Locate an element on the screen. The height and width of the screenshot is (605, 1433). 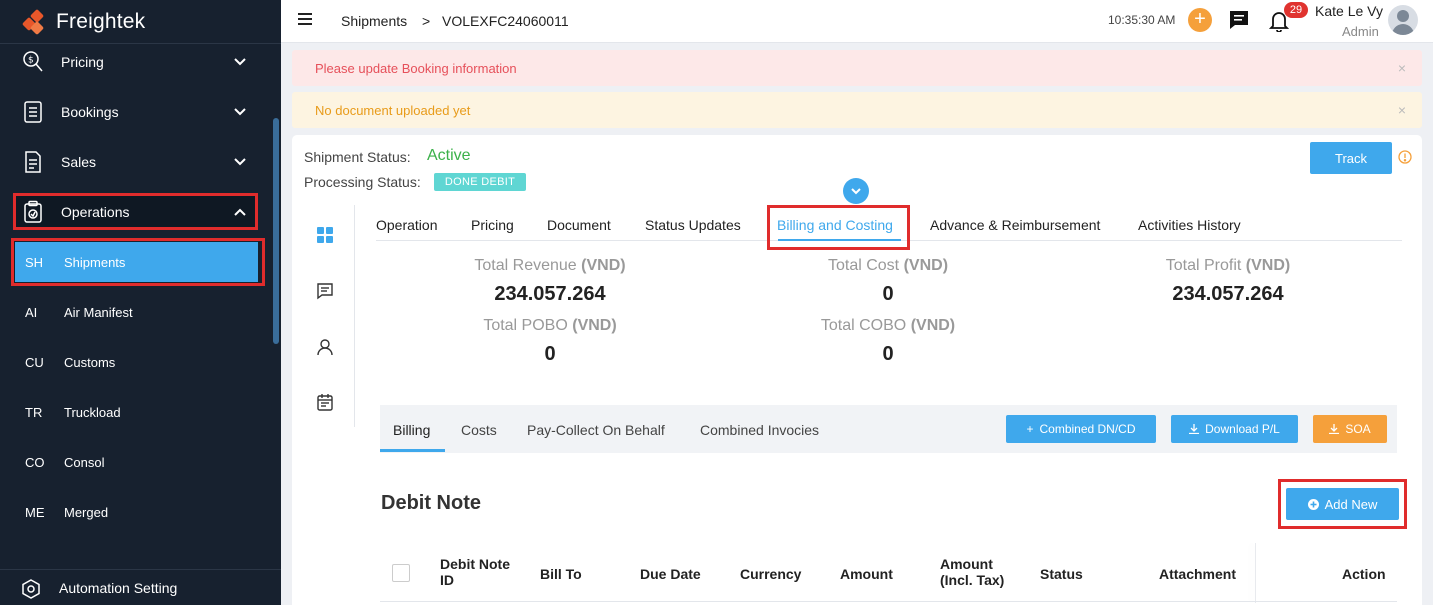
sidebar-subitem-merged: ME Merged is located at coordinates (135, 512).